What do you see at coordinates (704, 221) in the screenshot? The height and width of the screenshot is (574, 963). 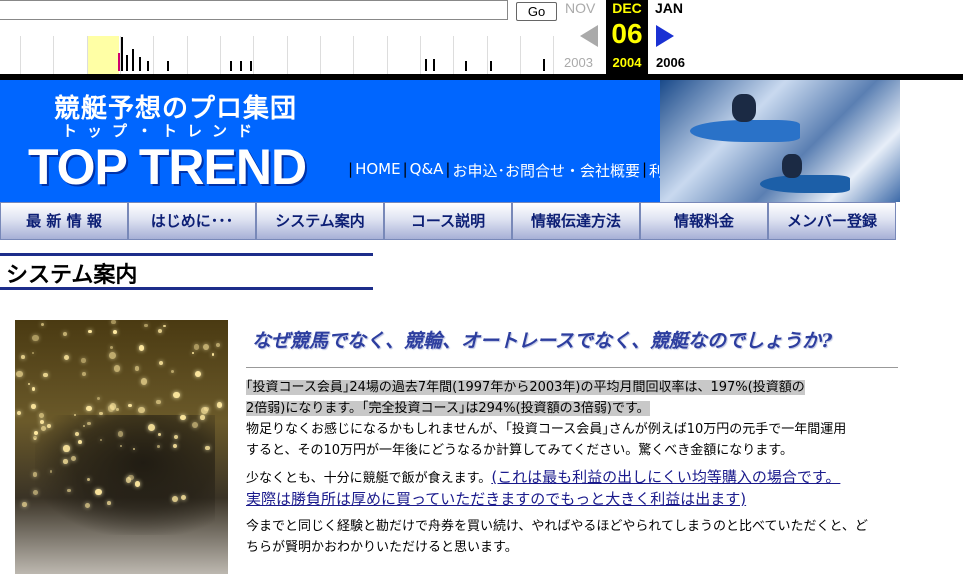 I see `menu-pricing: 情報料金` at bounding box center [704, 221].